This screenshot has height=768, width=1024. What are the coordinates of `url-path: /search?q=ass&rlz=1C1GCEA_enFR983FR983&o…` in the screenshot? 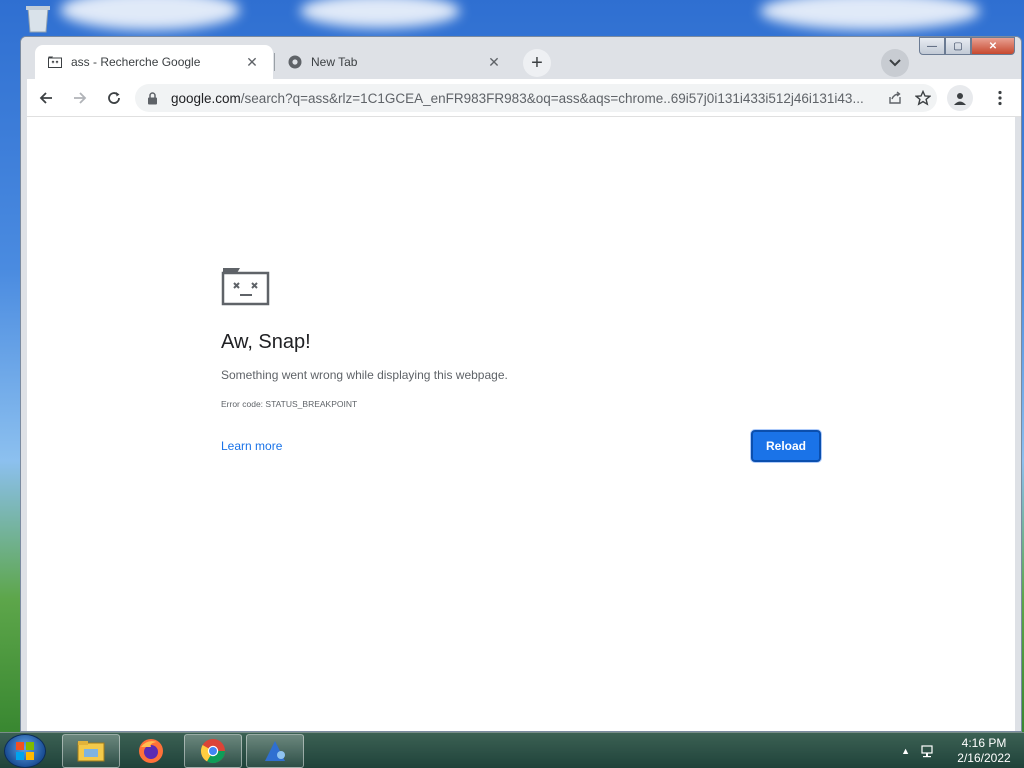 It's located at (552, 98).